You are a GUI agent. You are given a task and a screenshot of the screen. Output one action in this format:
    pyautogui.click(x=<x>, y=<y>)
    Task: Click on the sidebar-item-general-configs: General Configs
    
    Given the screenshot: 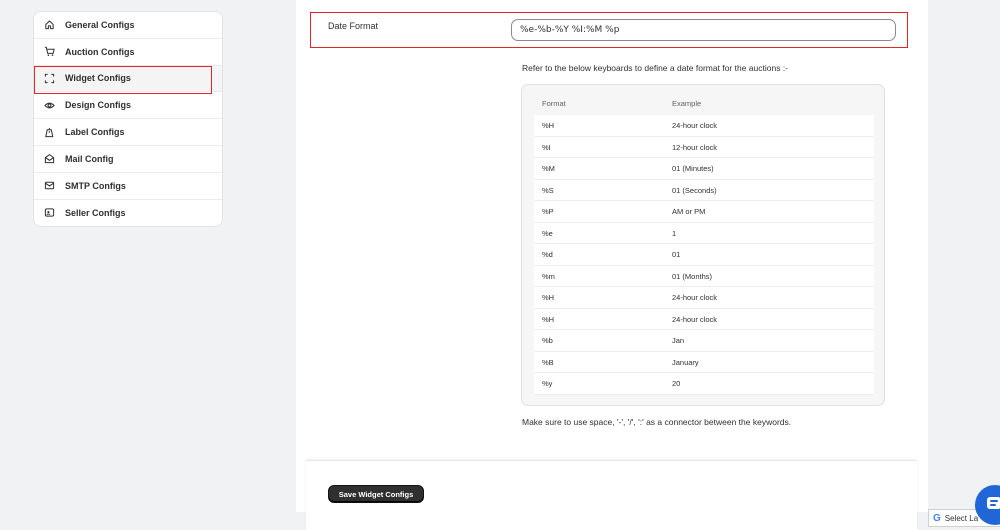 What is the action you would take?
    pyautogui.click(x=128, y=25)
    